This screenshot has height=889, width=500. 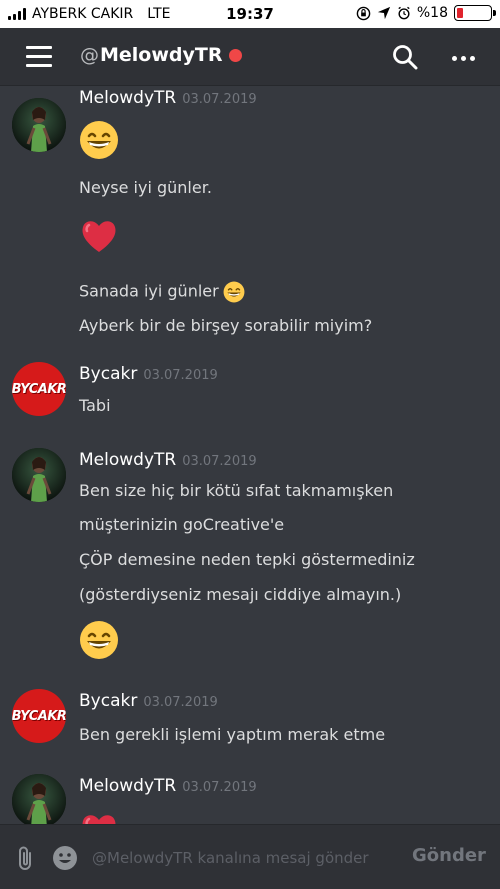 I want to click on status-bar: AYBERK CAKIR LTE 19:37 %18, so click(x=250, y=14).